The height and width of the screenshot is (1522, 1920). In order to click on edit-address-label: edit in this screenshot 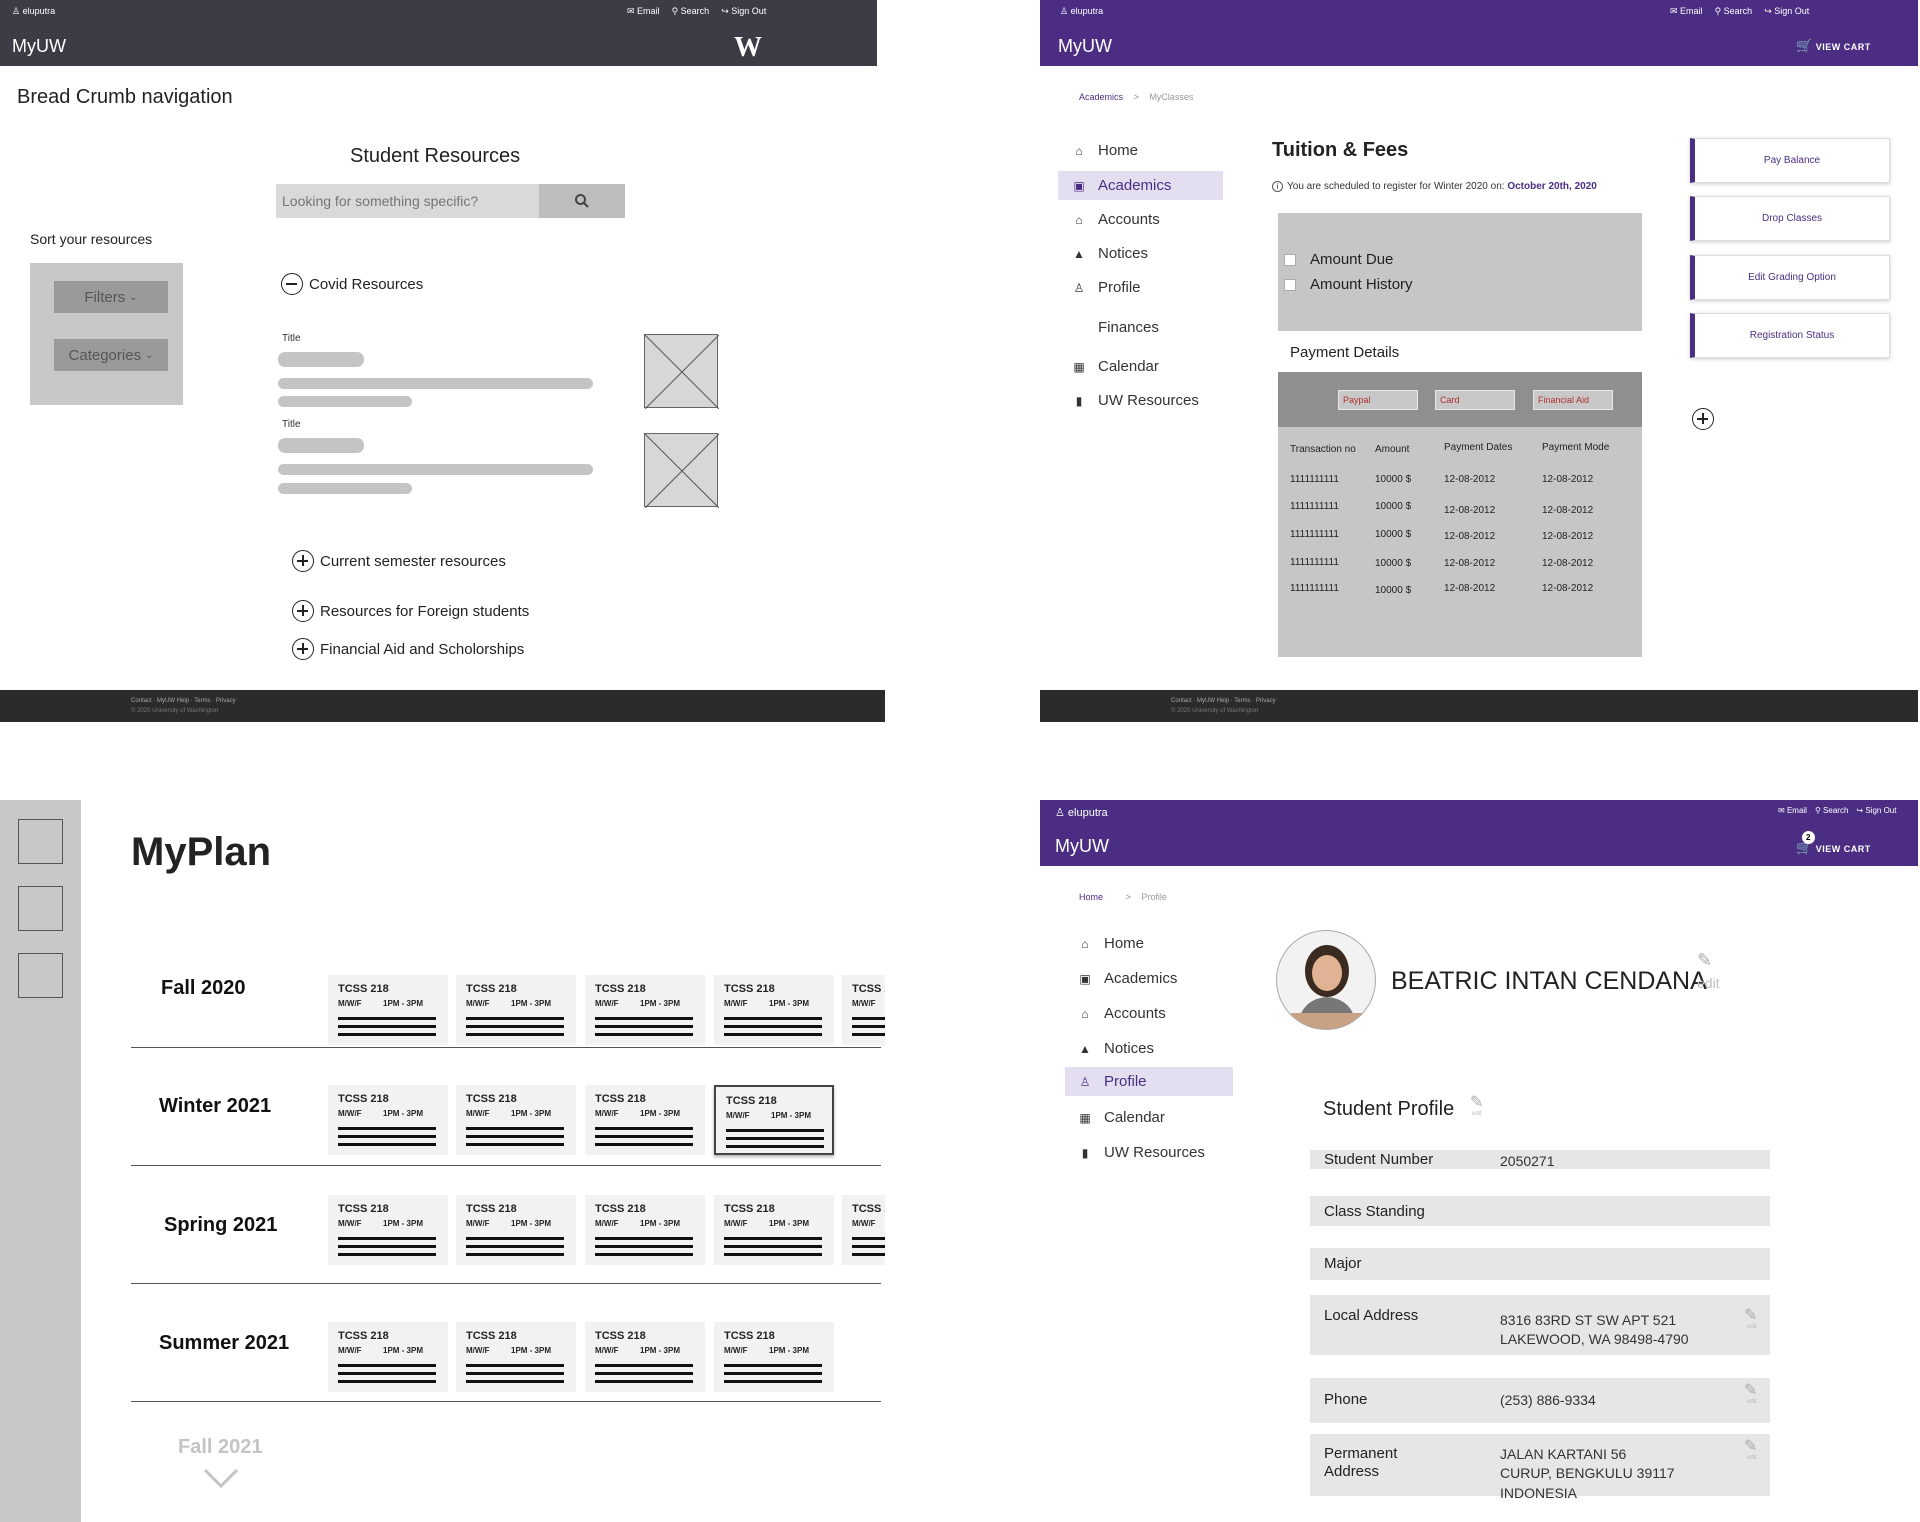, I will do `click(1752, 1327)`.